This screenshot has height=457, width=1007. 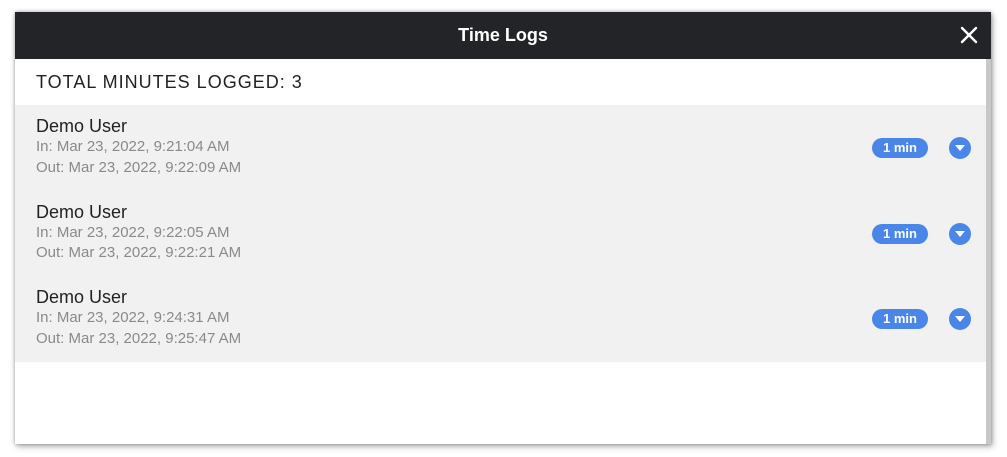 What do you see at coordinates (133, 317) in the screenshot?
I see `log-in-time: In: Mar 23, 2022, 9:24:31 AM` at bounding box center [133, 317].